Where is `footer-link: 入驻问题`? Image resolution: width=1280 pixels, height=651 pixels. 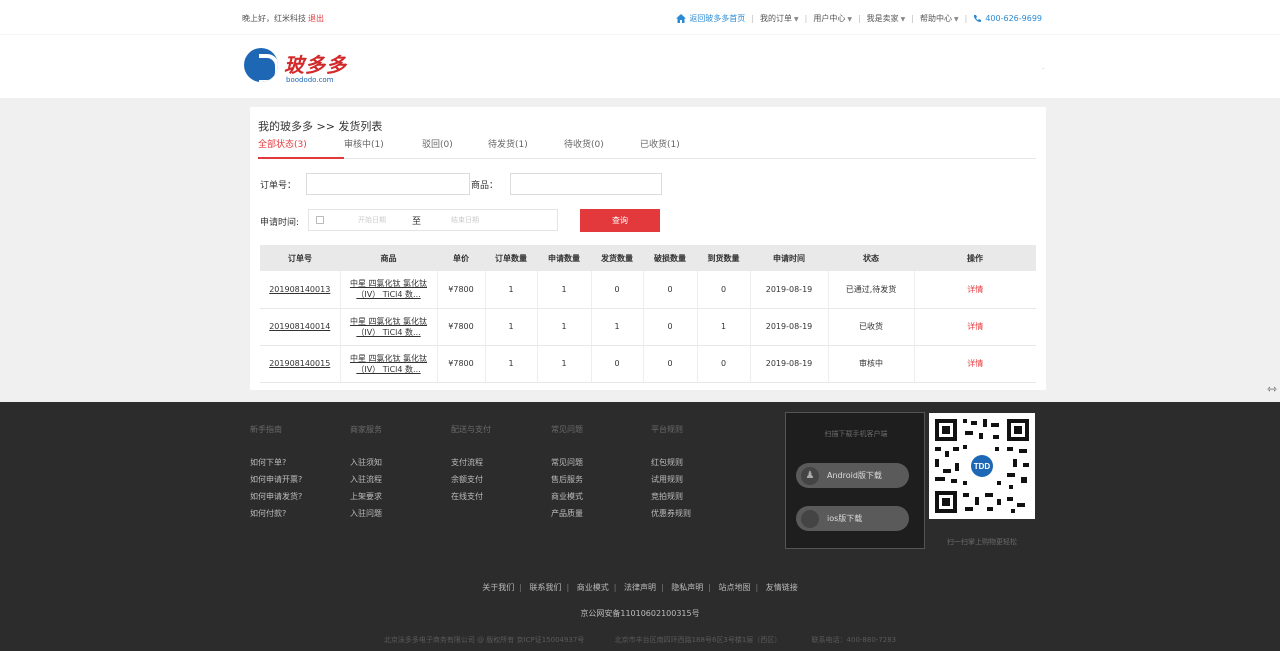 footer-link: 入驻问题 is located at coordinates (366, 513).